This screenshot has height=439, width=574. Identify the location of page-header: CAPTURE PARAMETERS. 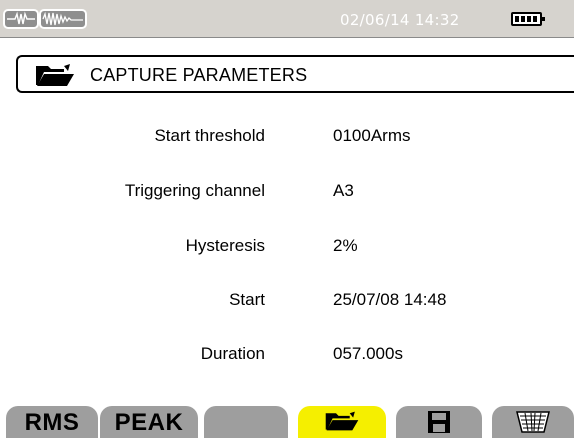
(295, 74).